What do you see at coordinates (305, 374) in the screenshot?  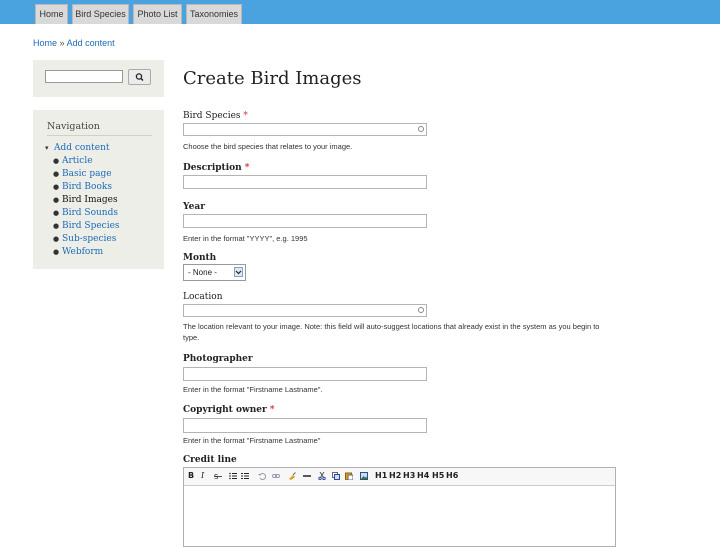 I see `photographer-field` at bounding box center [305, 374].